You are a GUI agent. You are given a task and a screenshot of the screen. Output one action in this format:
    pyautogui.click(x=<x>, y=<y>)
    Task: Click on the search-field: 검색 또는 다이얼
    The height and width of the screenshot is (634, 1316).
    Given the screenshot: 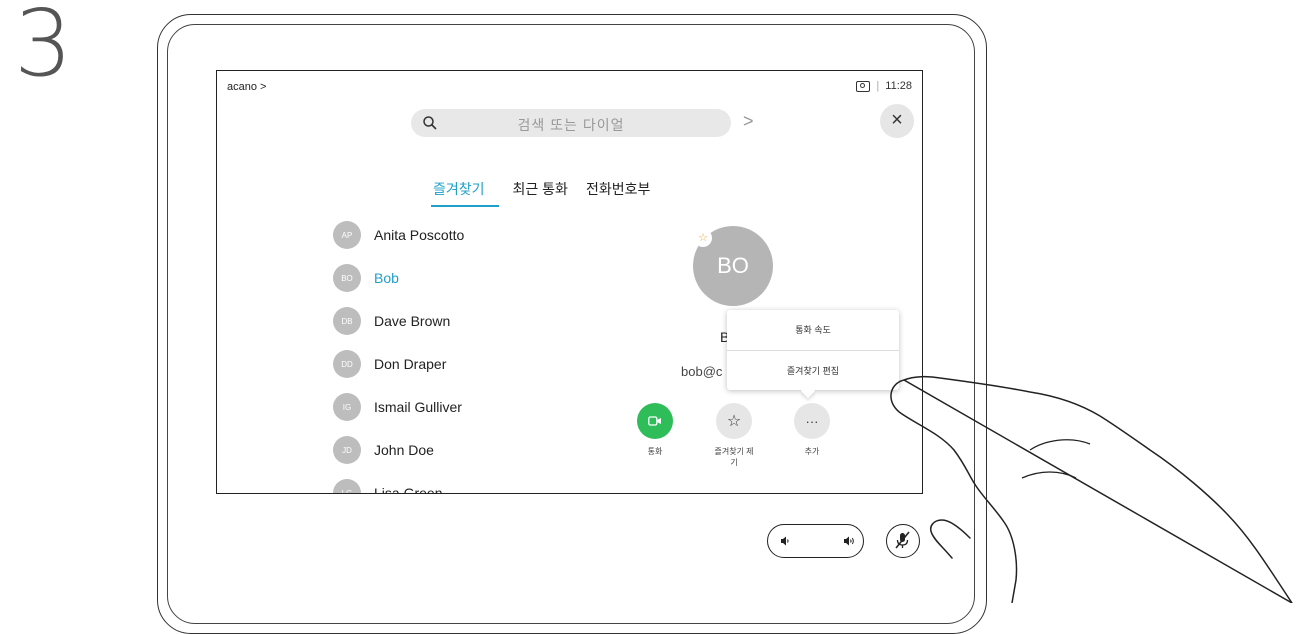 What is the action you would take?
    pyautogui.click(x=571, y=123)
    